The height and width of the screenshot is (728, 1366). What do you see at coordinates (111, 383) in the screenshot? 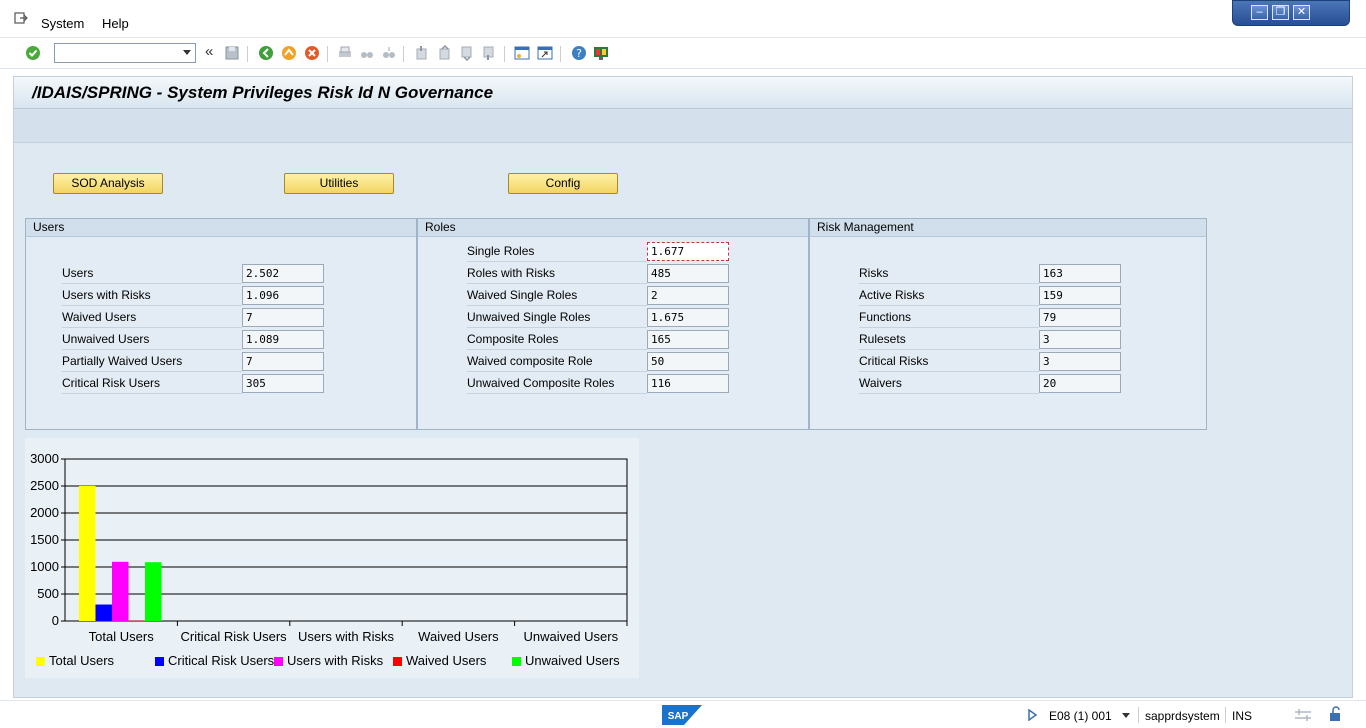
I see `critical-risk-users-label: Critical Risk Users` at bounding box center [111, 383].